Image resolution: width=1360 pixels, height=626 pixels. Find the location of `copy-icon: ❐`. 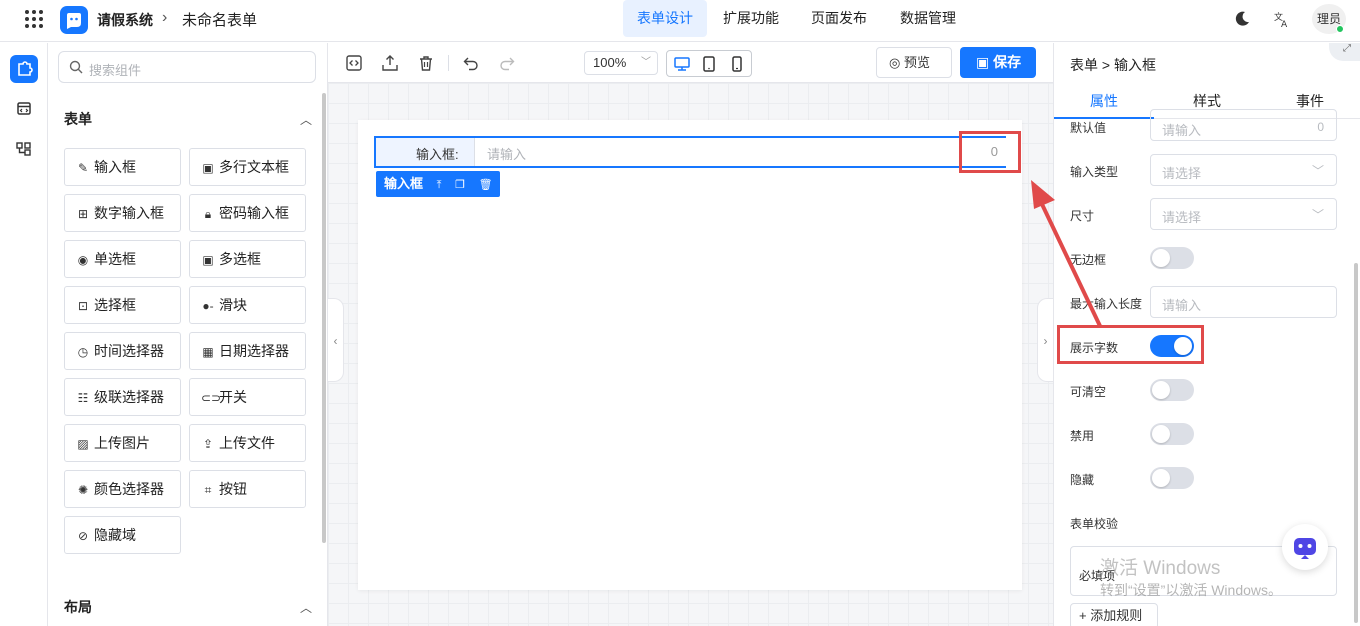

copy-icon: ❐ is located at coordinates (460, 185).